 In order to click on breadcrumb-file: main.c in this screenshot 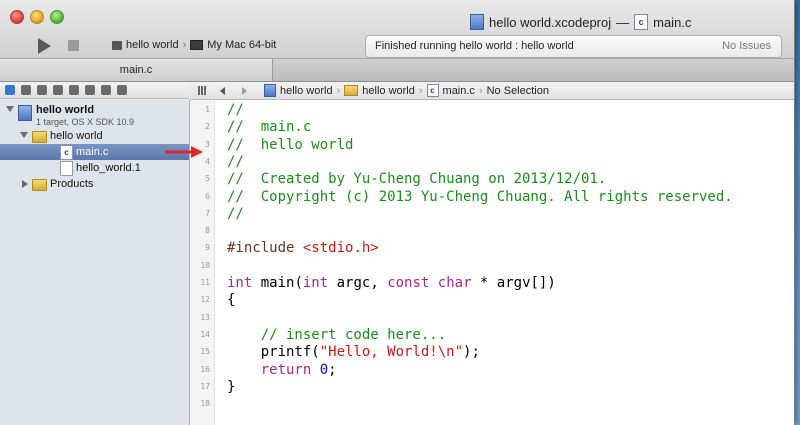, I will do `click(459, 91)`.